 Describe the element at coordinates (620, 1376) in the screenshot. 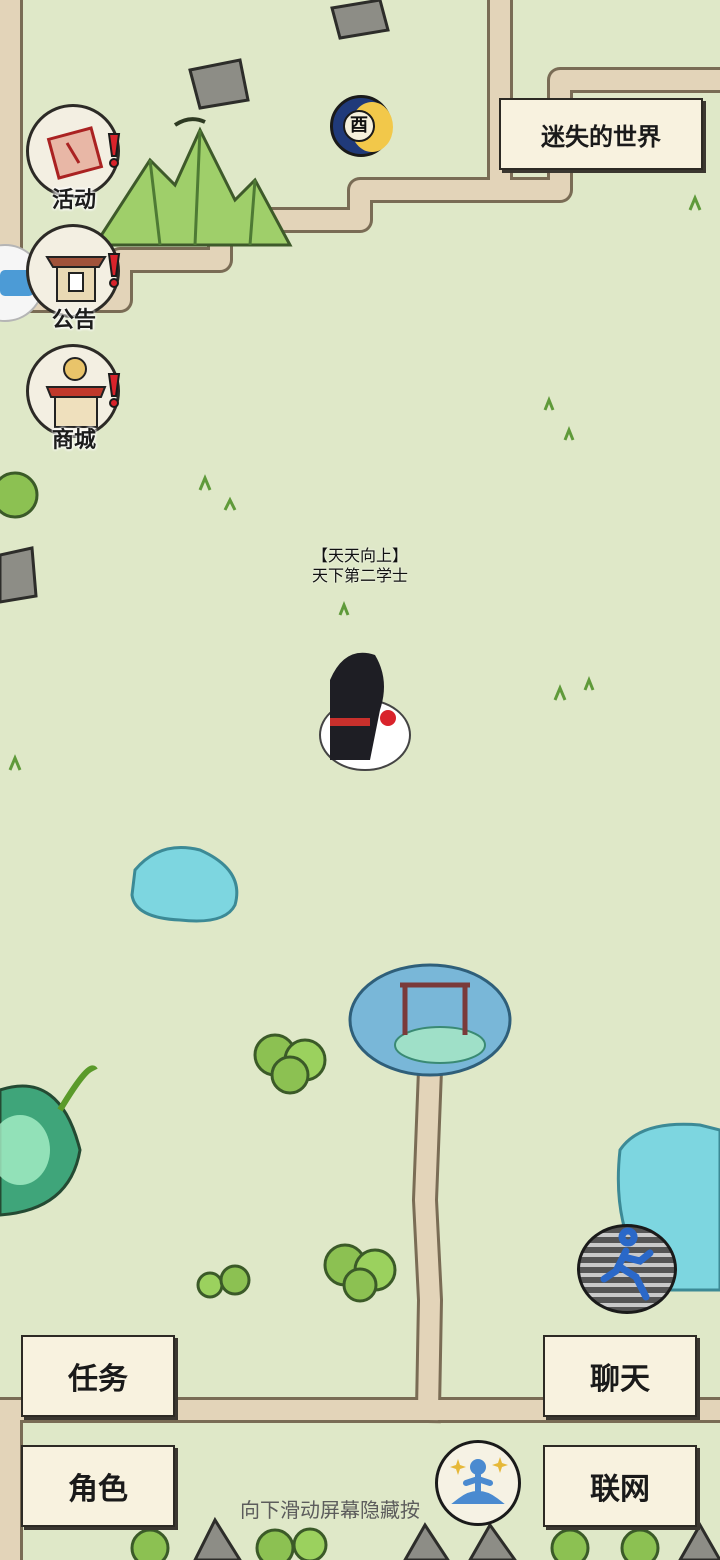

I see `chat-button: 聊天` at that location.